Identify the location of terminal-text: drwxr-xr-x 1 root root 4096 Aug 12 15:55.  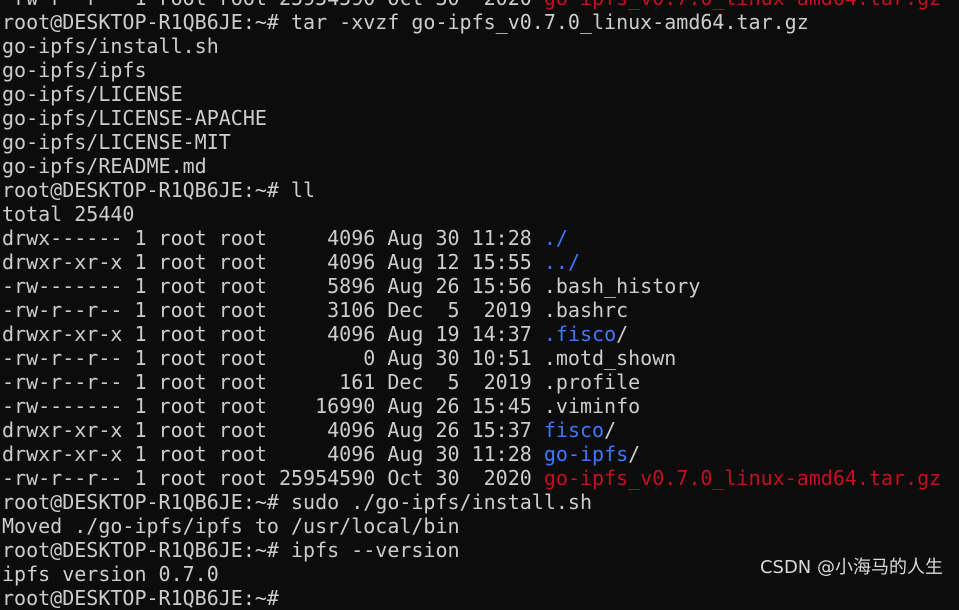
(273, 262).